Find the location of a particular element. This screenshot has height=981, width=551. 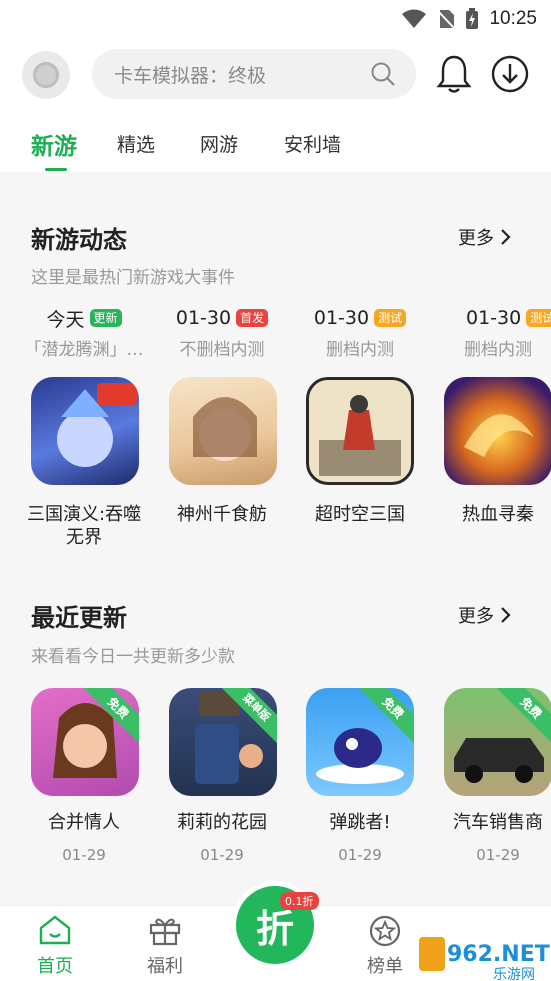

more-button-recent-updates: 更多 is located at coordinates (485, 615).